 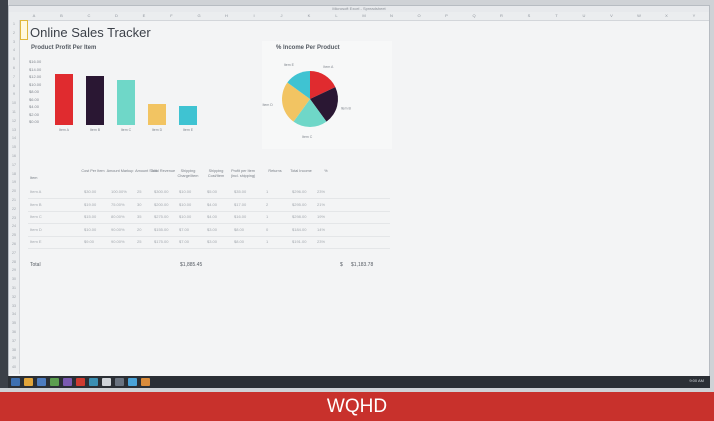 What do you see at coordinates (14, 288) in the screenshot?
I see `row-header: 31` at bounding box center [14, 288].